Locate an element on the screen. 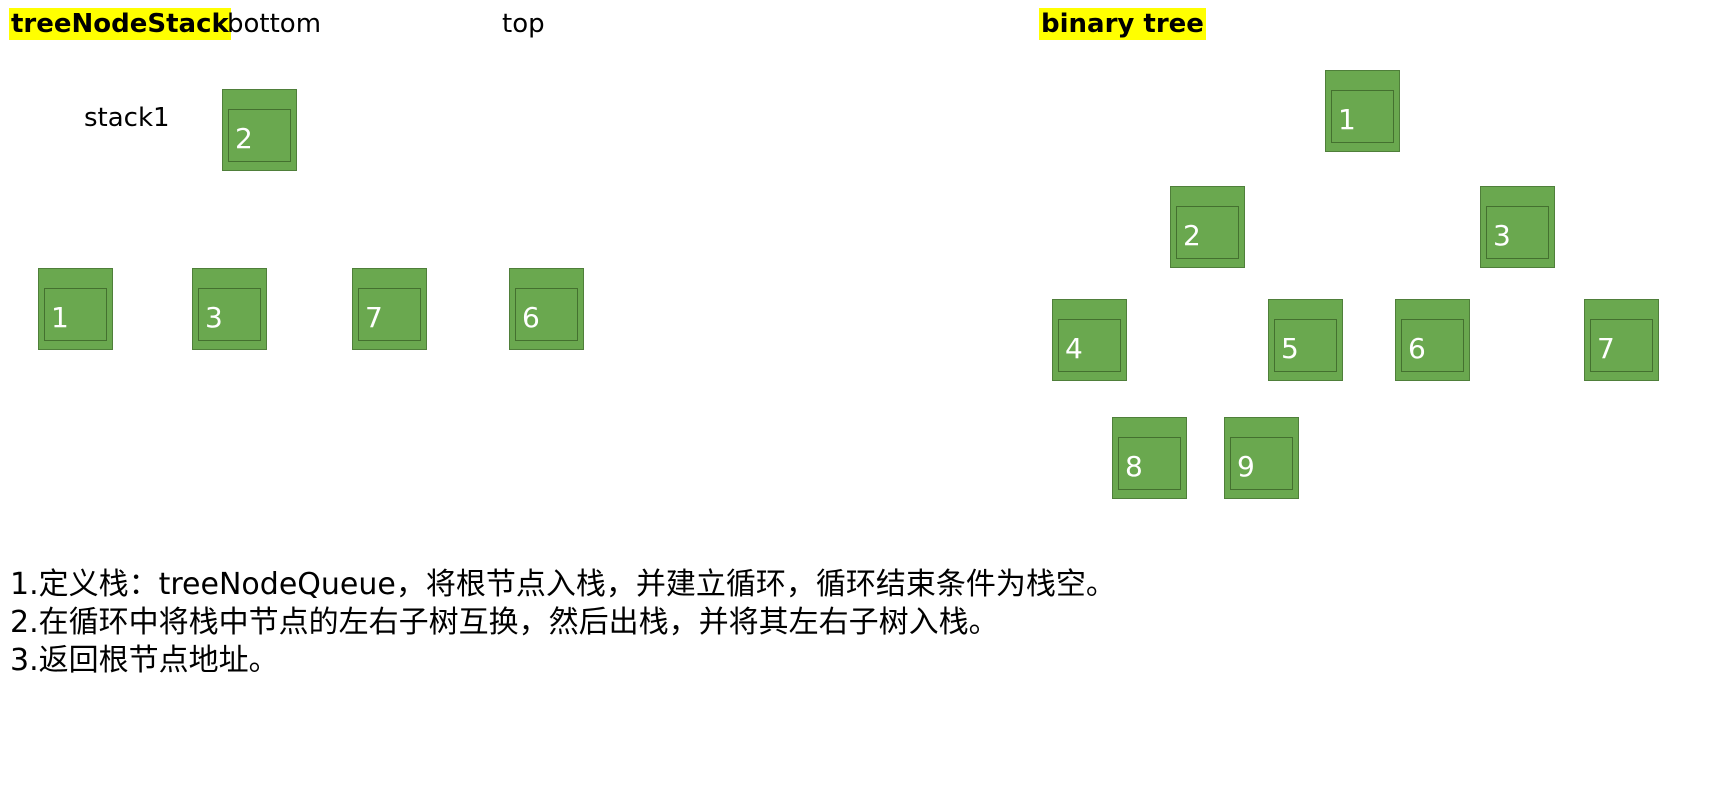 This screenshot has height=798, width=1719. tree-node-7: 7 is located at coordinates (1621, 340).